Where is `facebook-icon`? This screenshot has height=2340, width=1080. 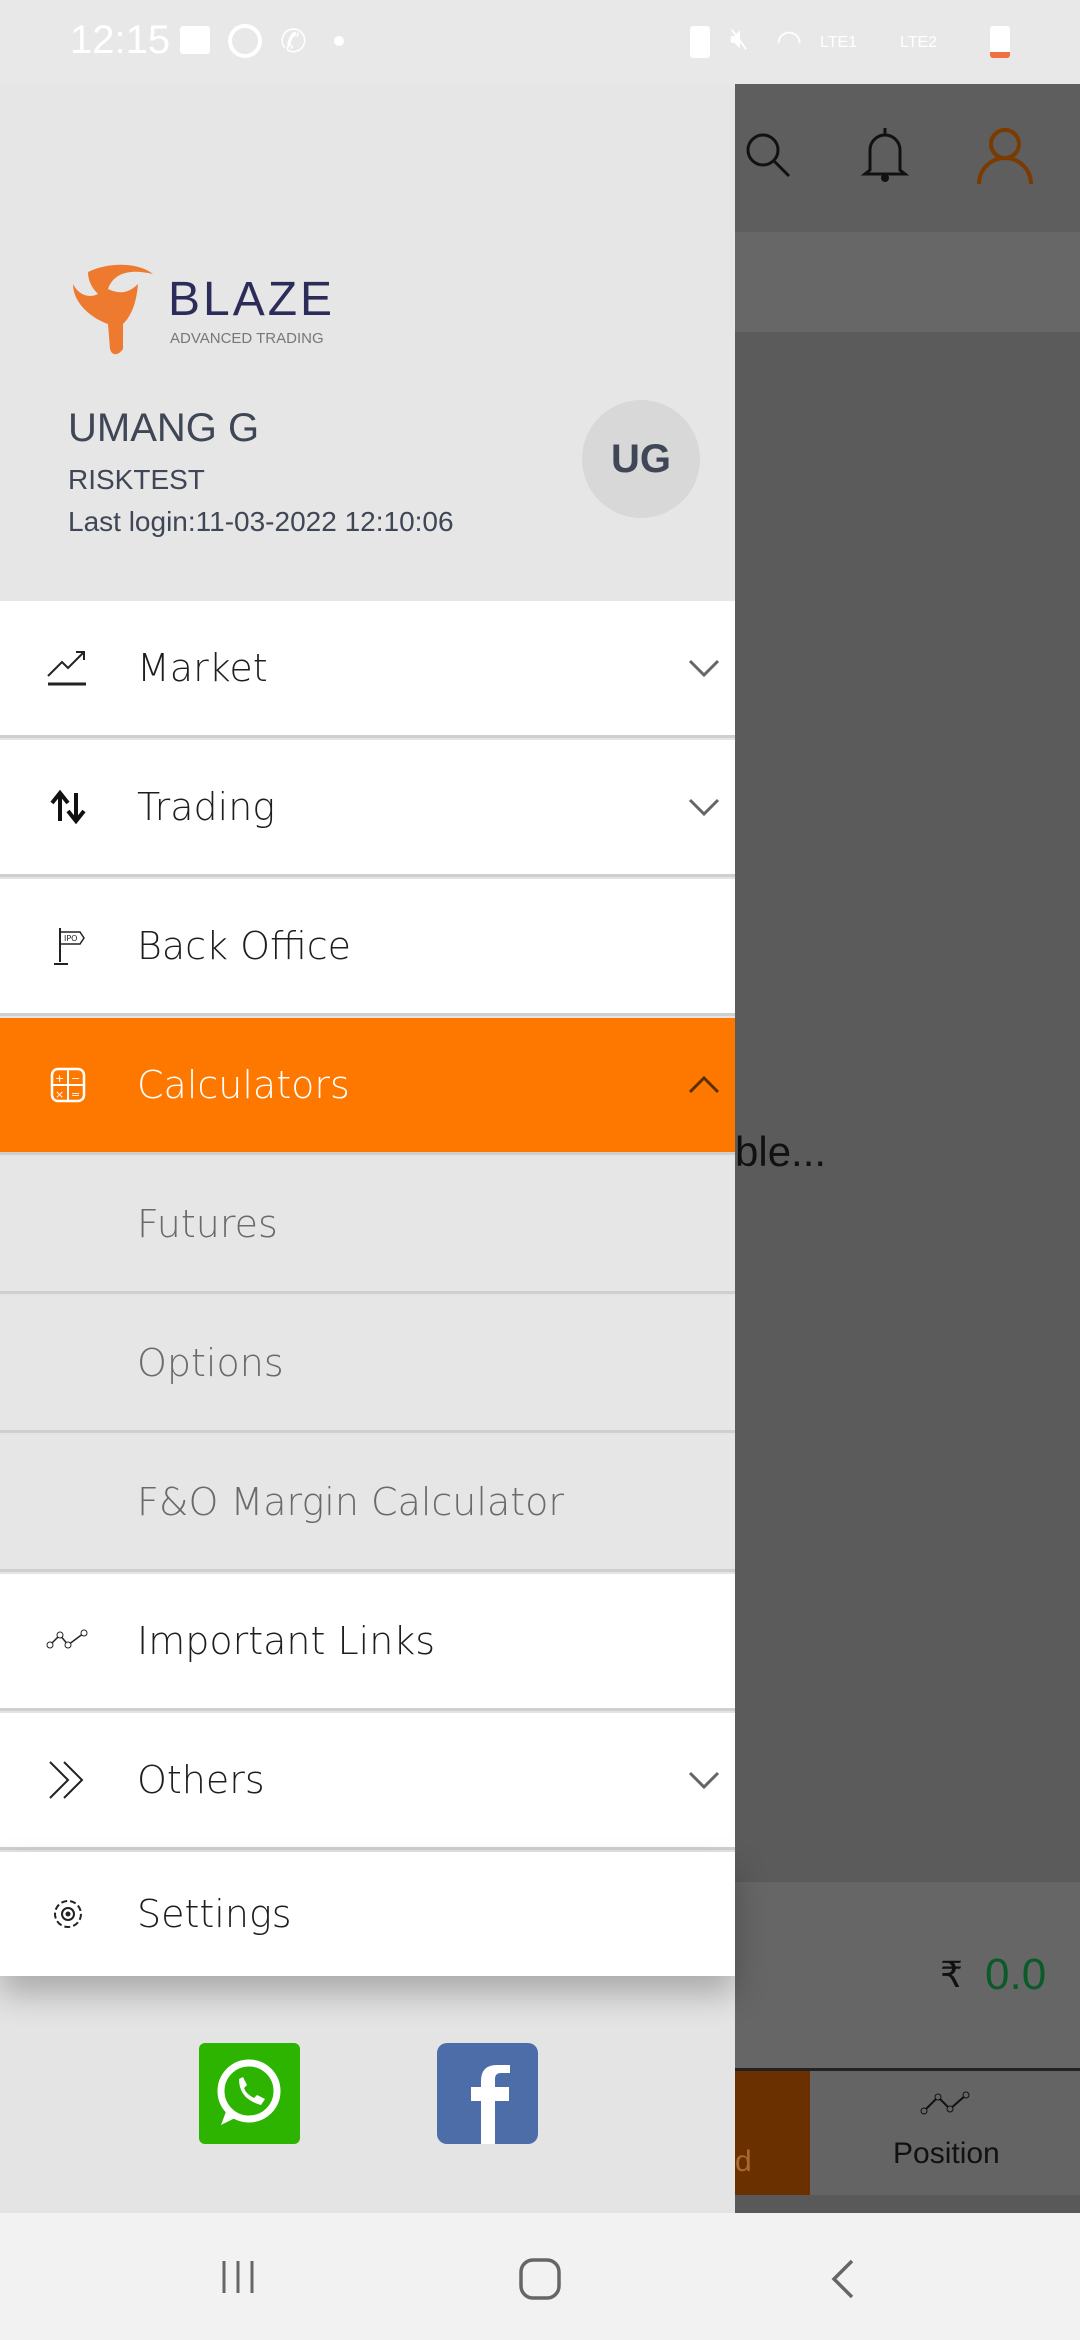 facebook-icon is located at coordinates (487, 2093).